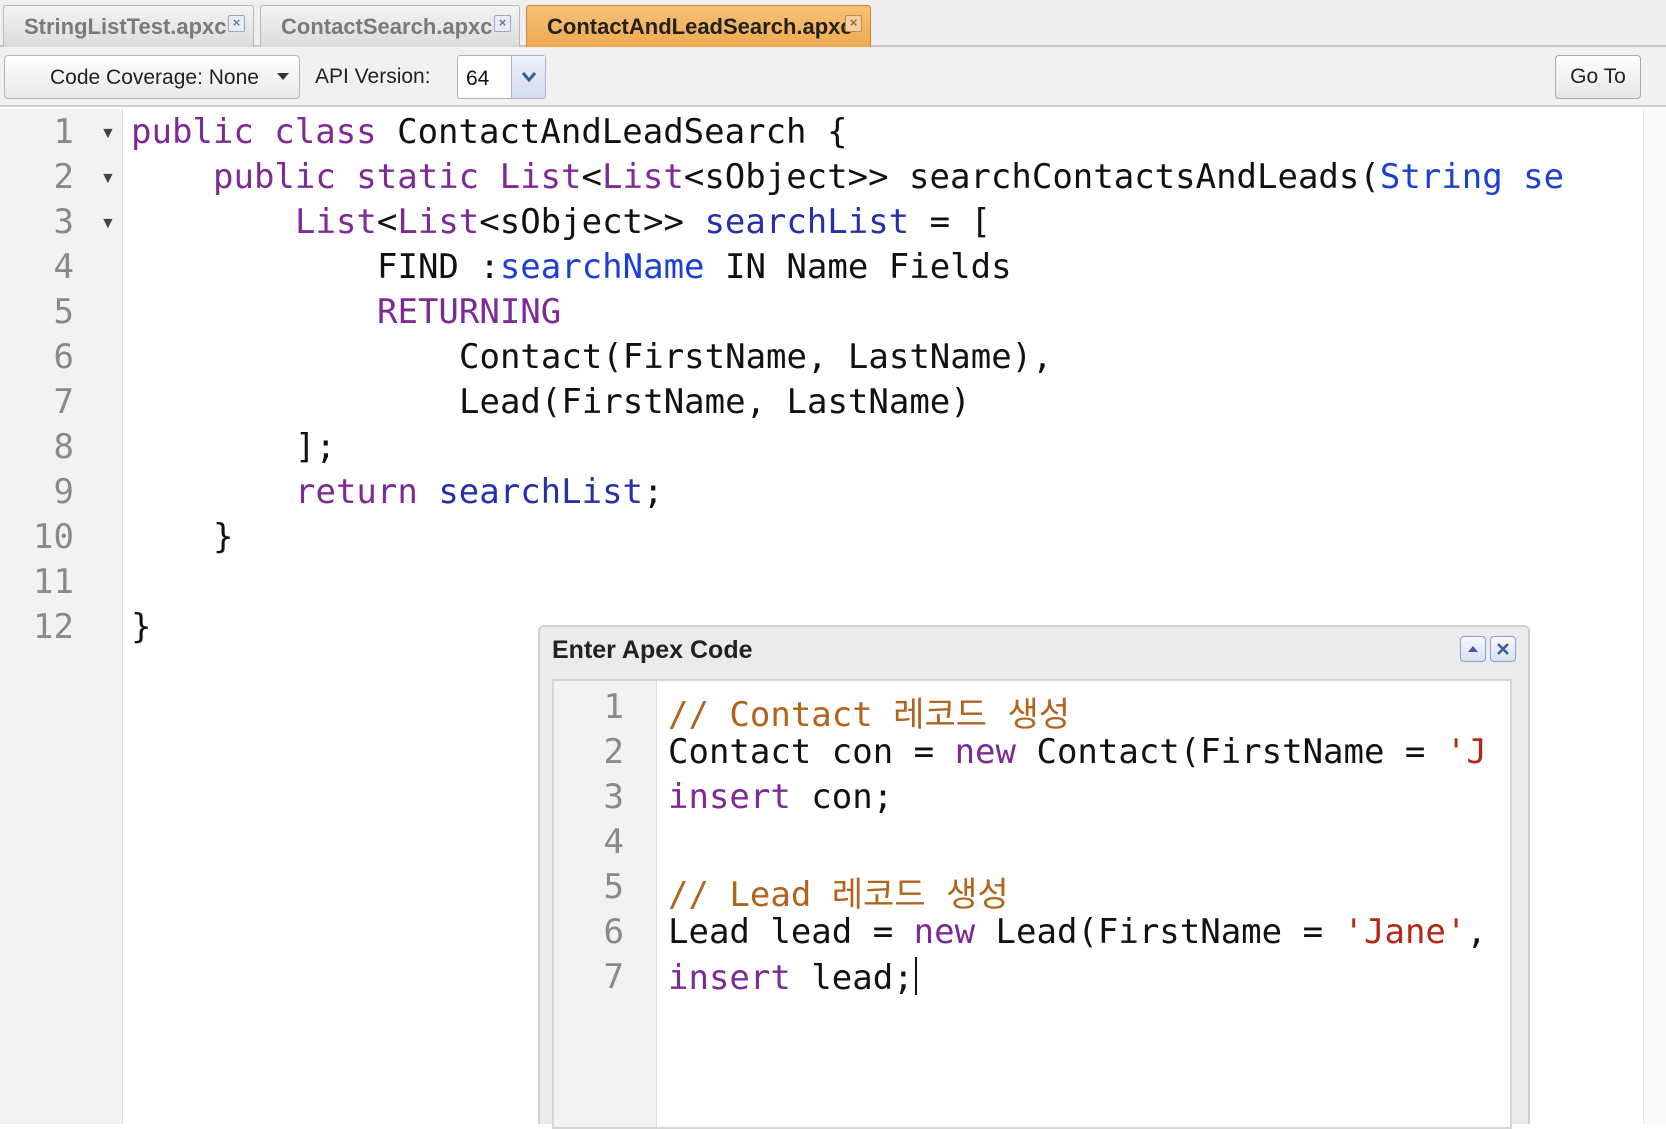 The image size is (1666, 1129). What do you see at coordinates (469, 312) in the screenshot?
I see `code-line: RETURNING` at bounding box center [469, 312].